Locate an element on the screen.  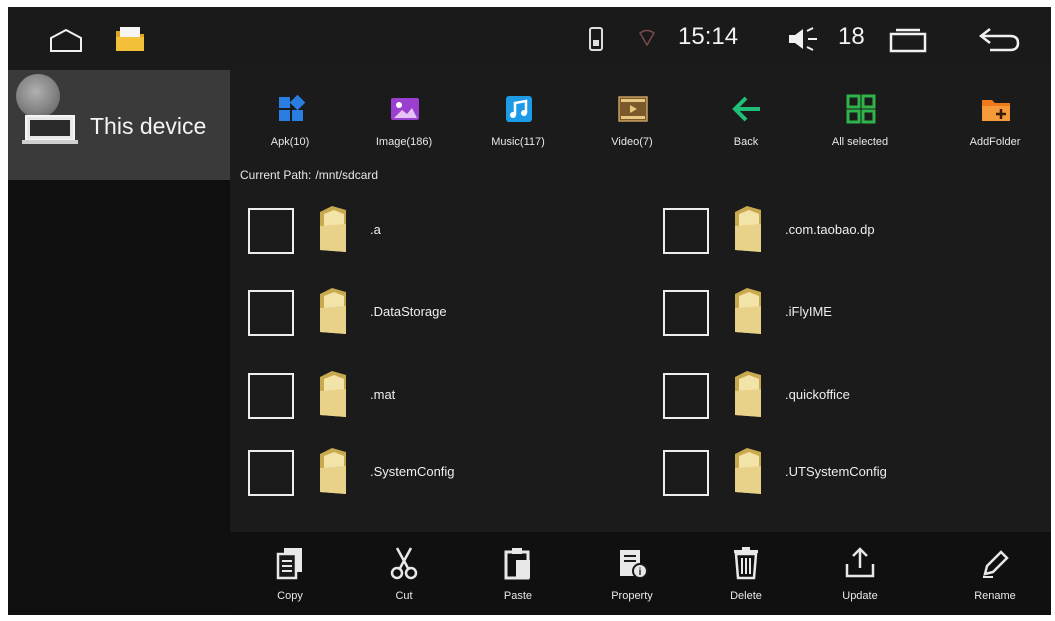
file-item: .iFlyIME is located at coordinates (853, 312).